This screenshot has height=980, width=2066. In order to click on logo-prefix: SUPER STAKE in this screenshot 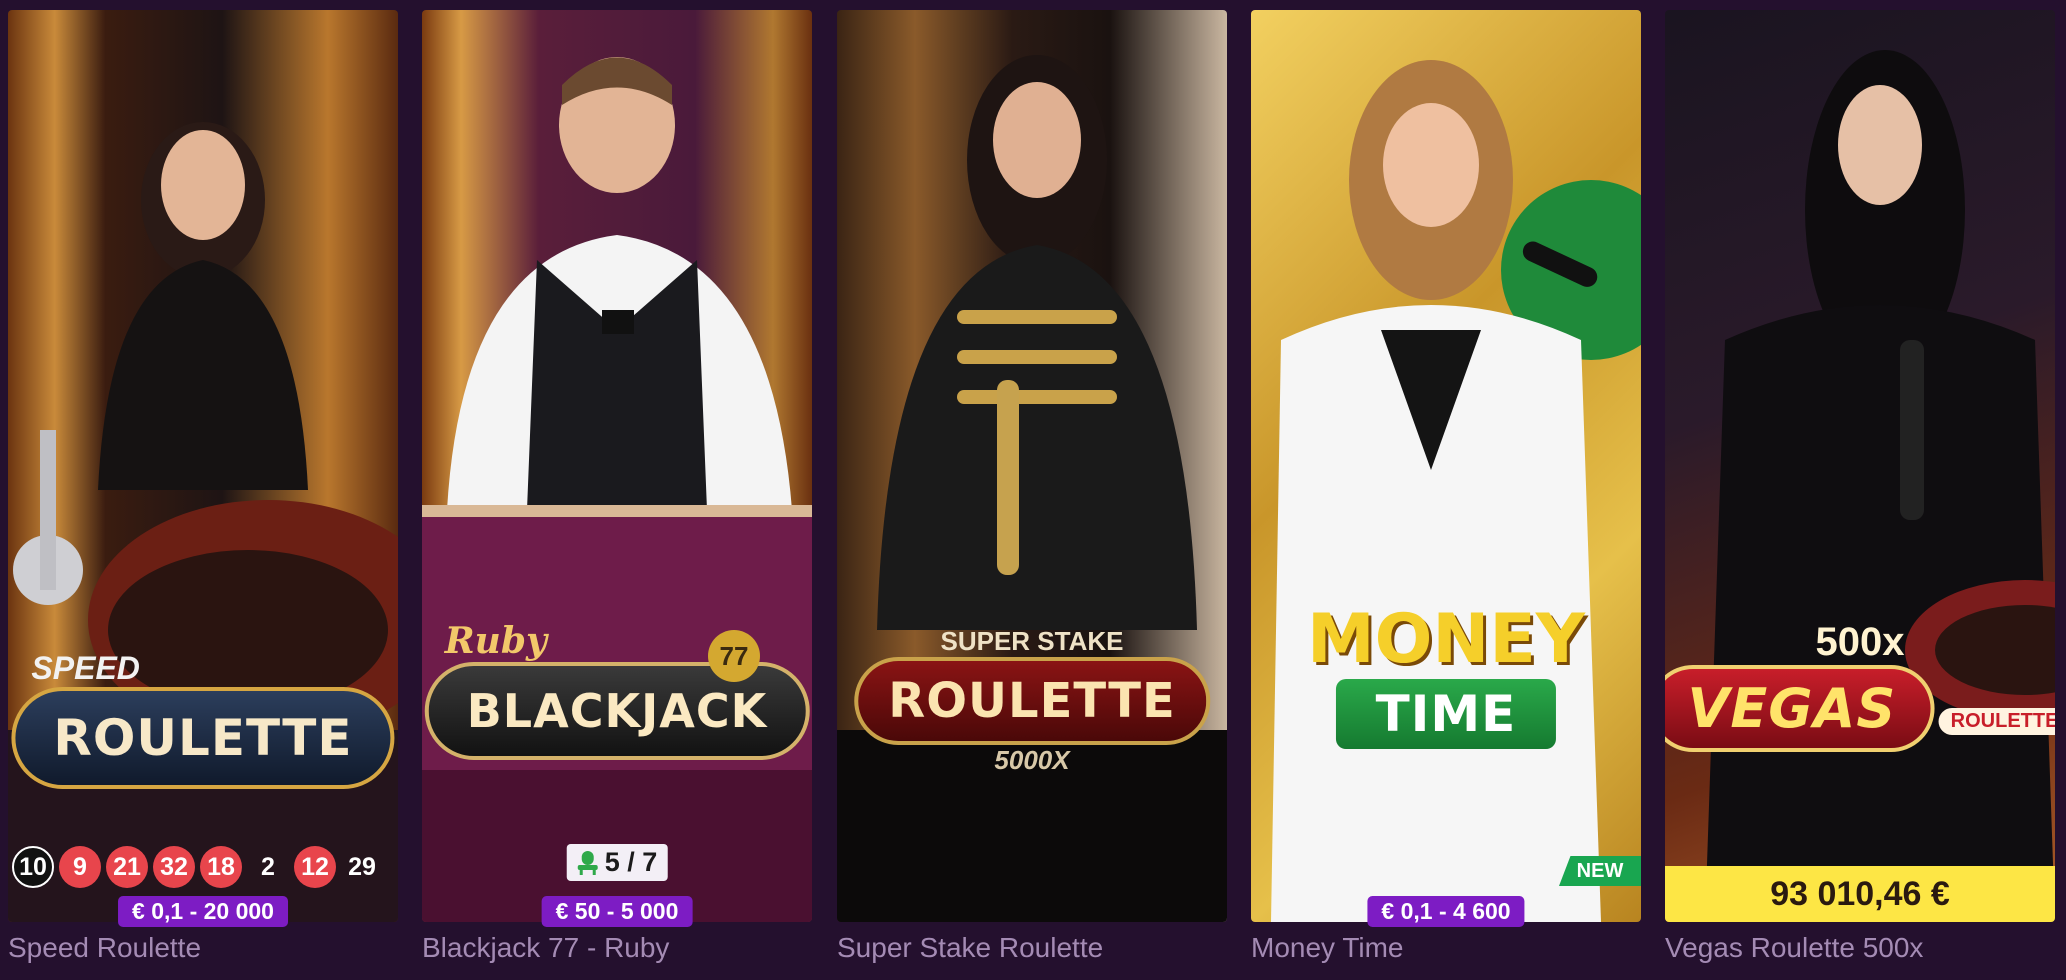, I will do `click(1032, 641)`.